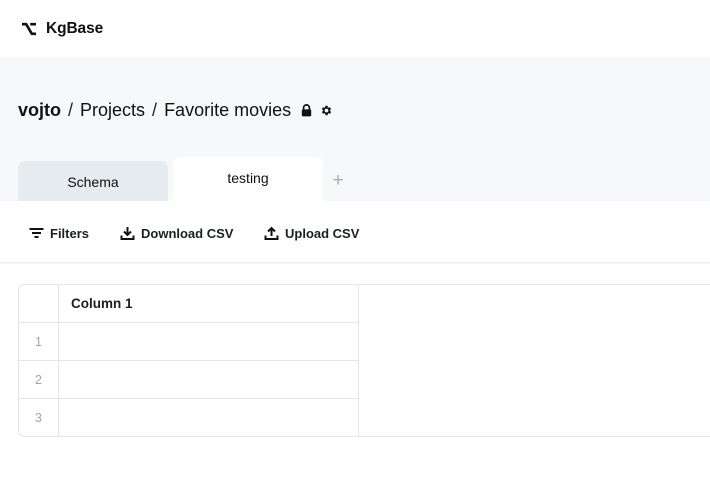 The image size is (710, 501). What do you see at coordinates (209, 304) in the screenshot?
I see `column-header: Column 1` at bounding box center [209, 304].